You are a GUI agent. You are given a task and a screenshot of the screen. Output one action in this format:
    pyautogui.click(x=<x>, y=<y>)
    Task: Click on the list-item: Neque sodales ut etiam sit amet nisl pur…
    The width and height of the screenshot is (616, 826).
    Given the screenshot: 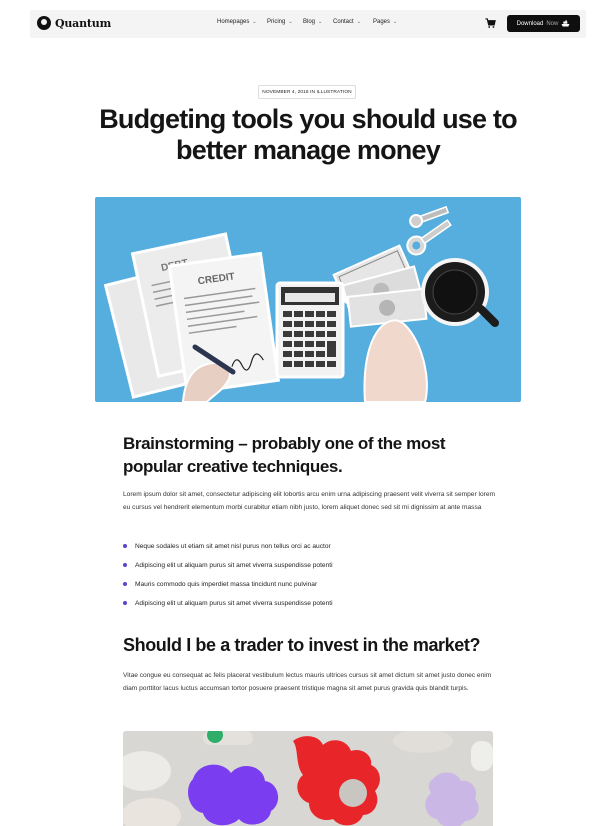 What is the action you would take?
    pyautogui.click(x=228, y=549)
    